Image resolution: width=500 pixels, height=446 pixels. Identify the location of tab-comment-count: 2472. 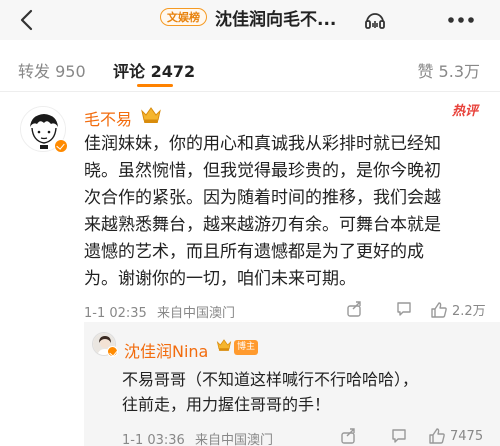
(173, 71).